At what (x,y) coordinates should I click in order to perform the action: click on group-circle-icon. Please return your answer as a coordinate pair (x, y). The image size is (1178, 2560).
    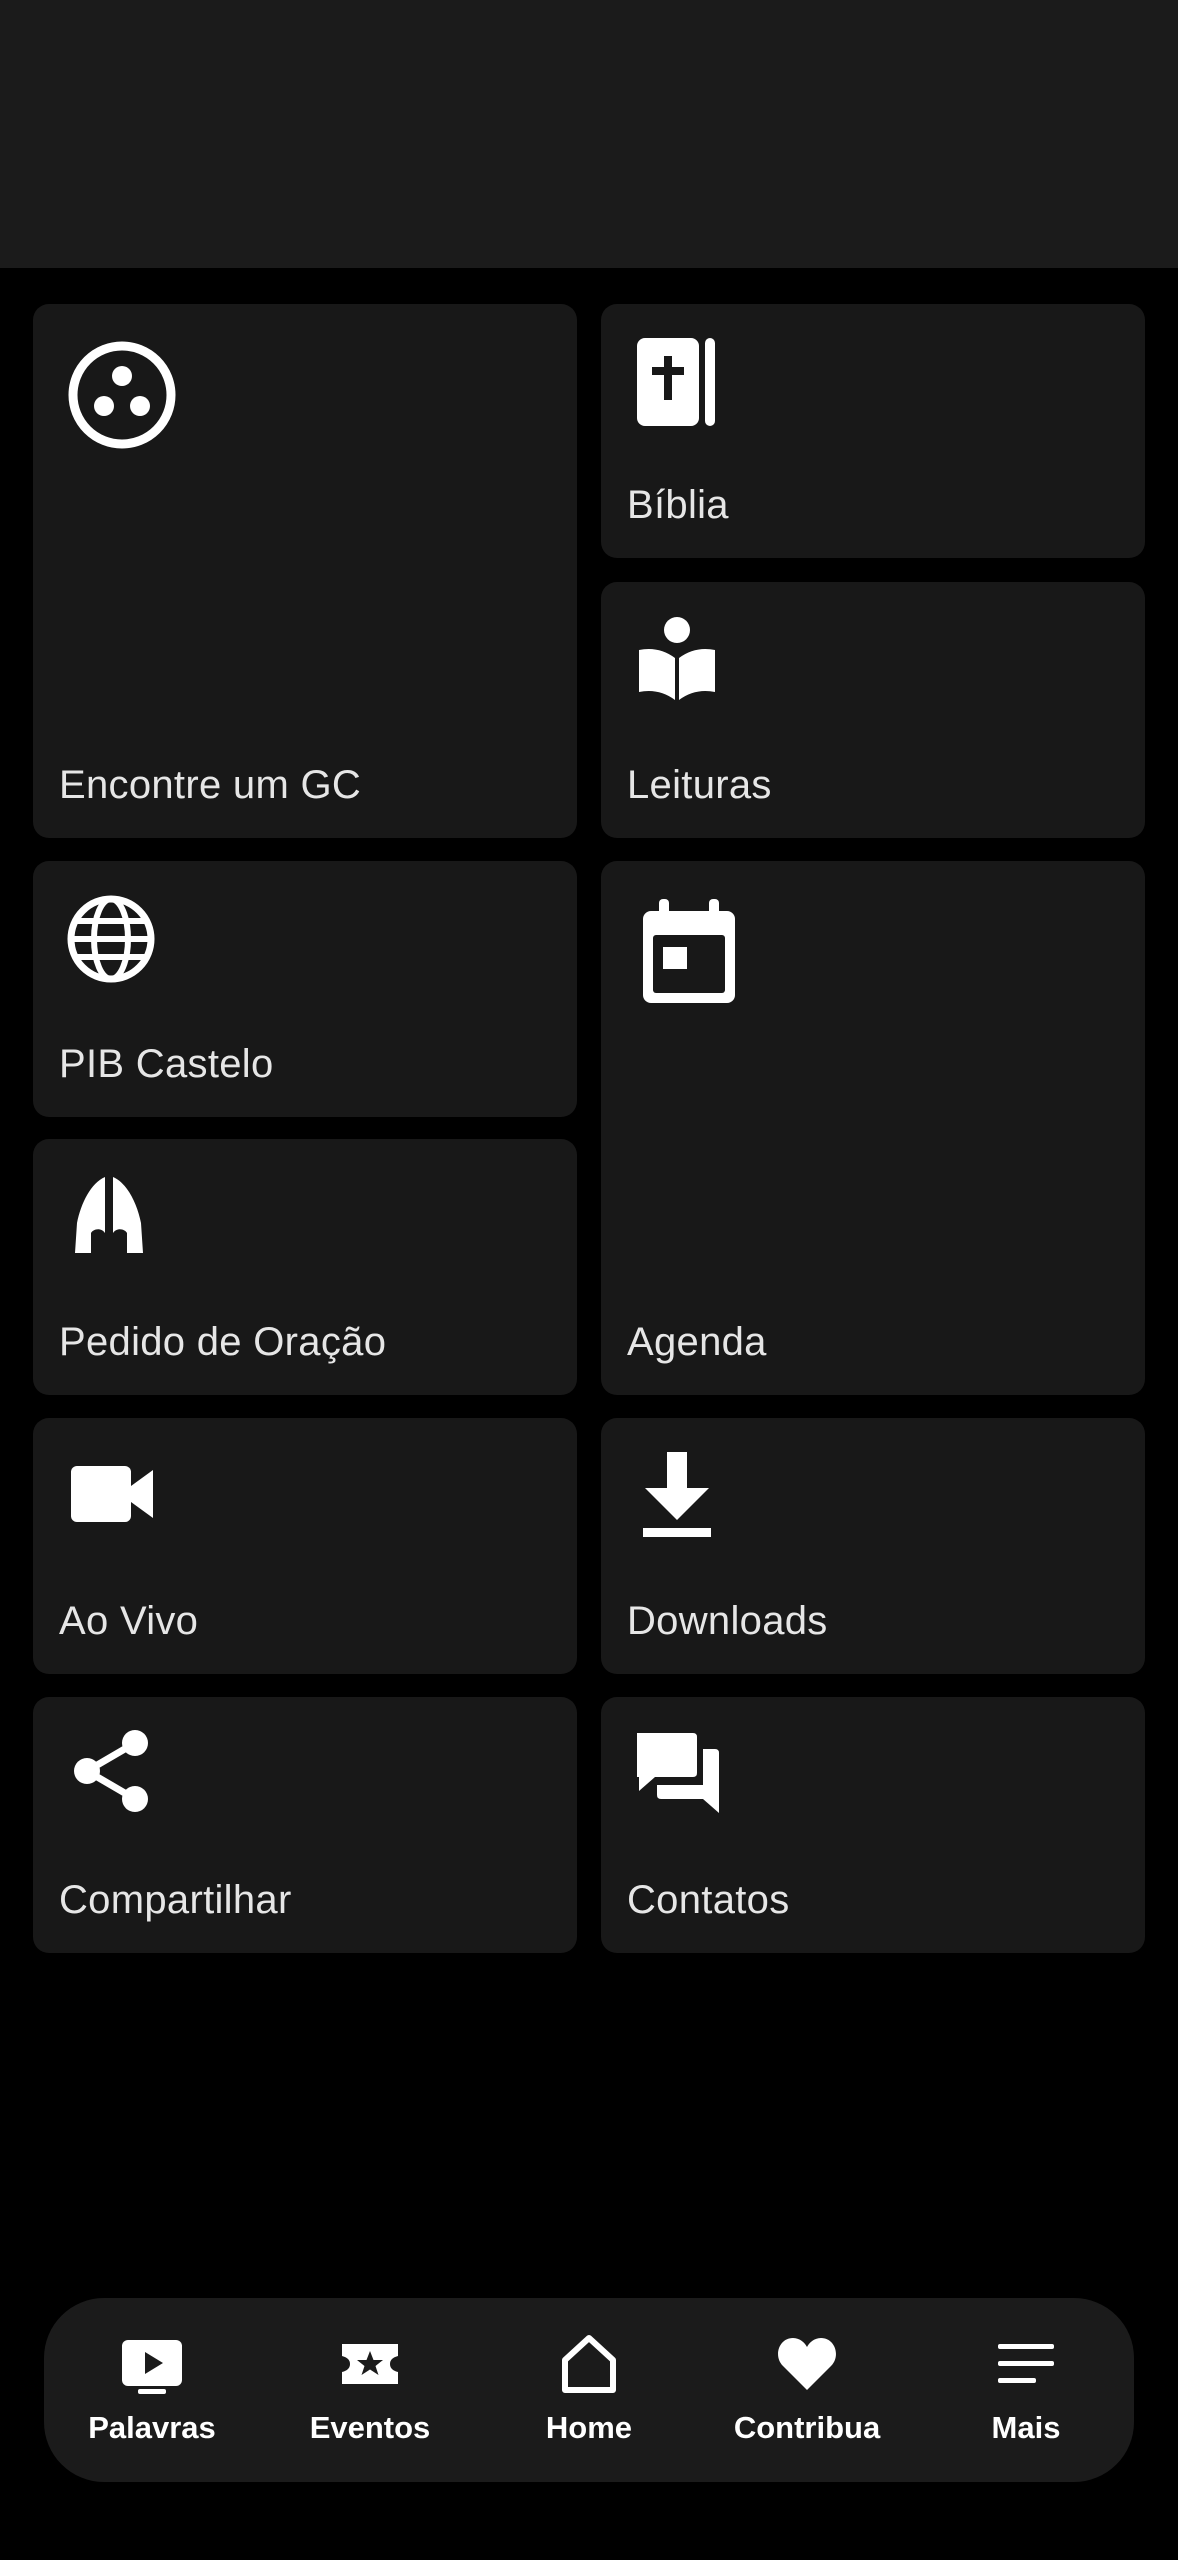
    Looking at the image, I should click on (122, 395).